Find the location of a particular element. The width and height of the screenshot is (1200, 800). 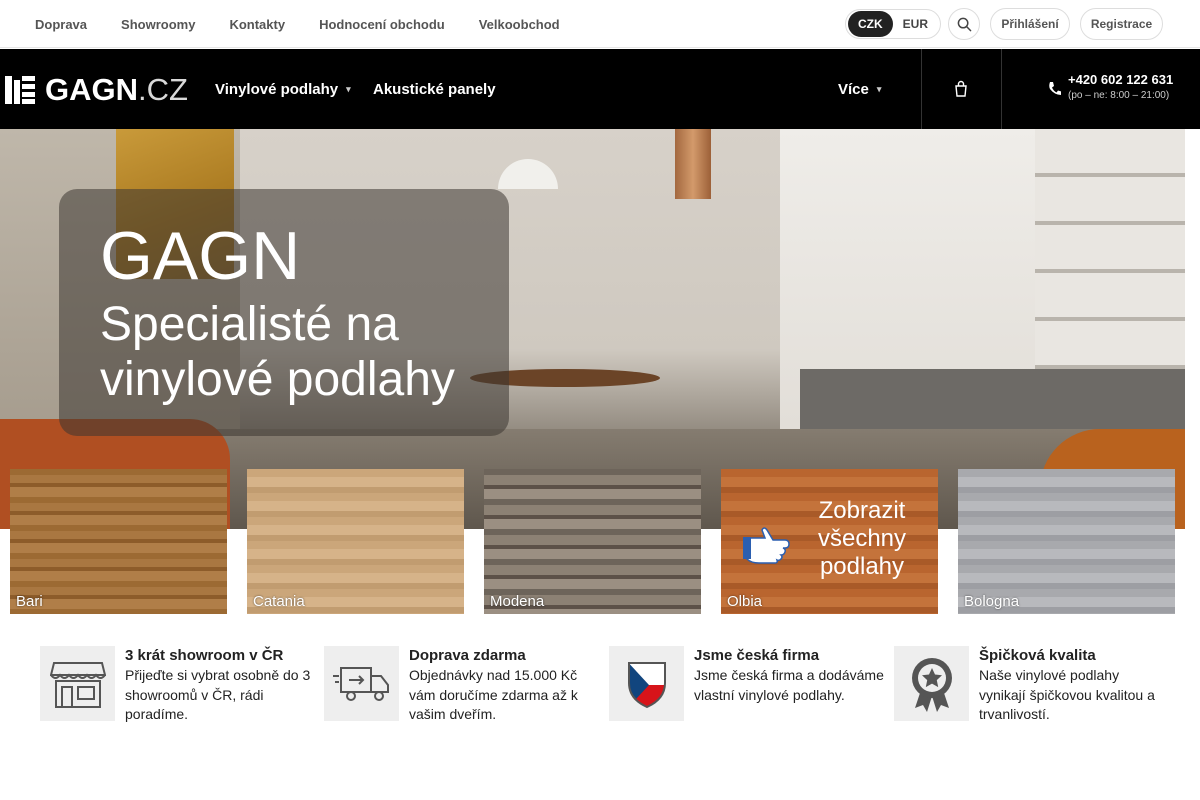

logo-icon is located at coordinates (20, 90).